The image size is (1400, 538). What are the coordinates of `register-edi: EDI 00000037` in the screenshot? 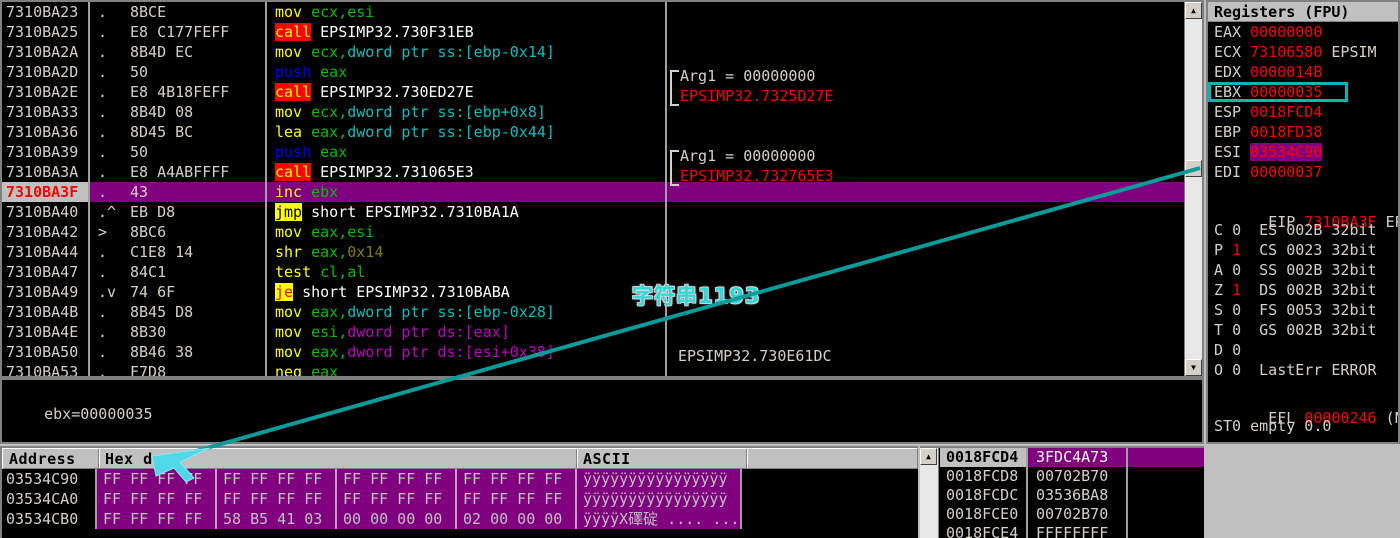 It's located at (1303, 172).